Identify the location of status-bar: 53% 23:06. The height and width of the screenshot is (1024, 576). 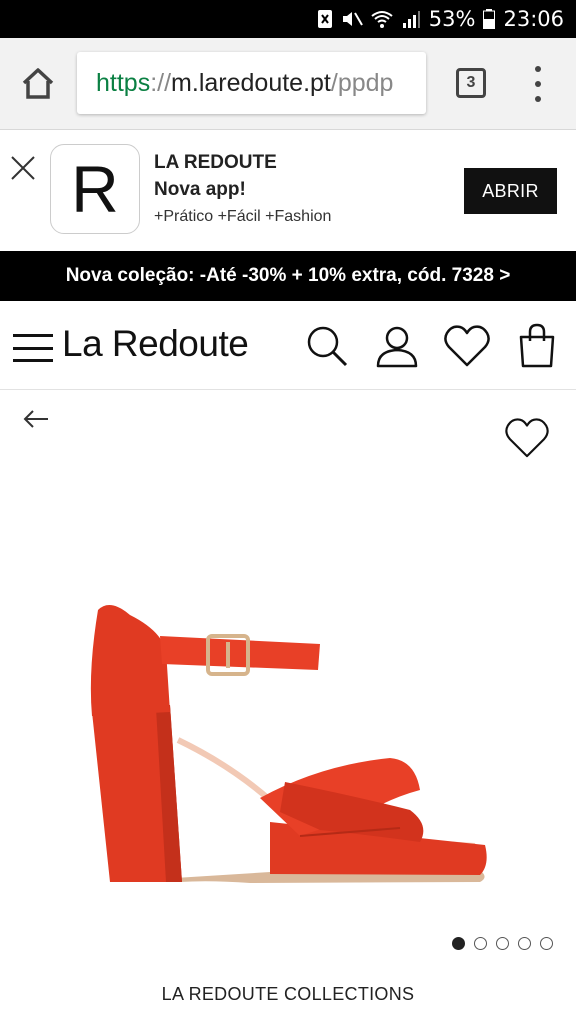
(288, 19).